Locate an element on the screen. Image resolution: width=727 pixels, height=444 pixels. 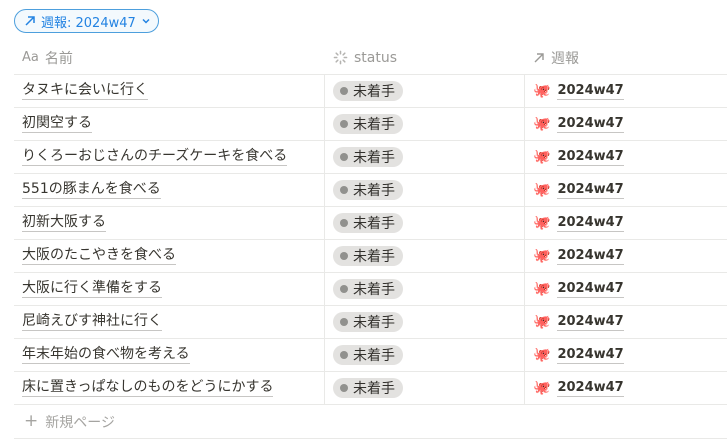
table-header: Aa 名前 status 週報 is located at coordinates (370, 58).